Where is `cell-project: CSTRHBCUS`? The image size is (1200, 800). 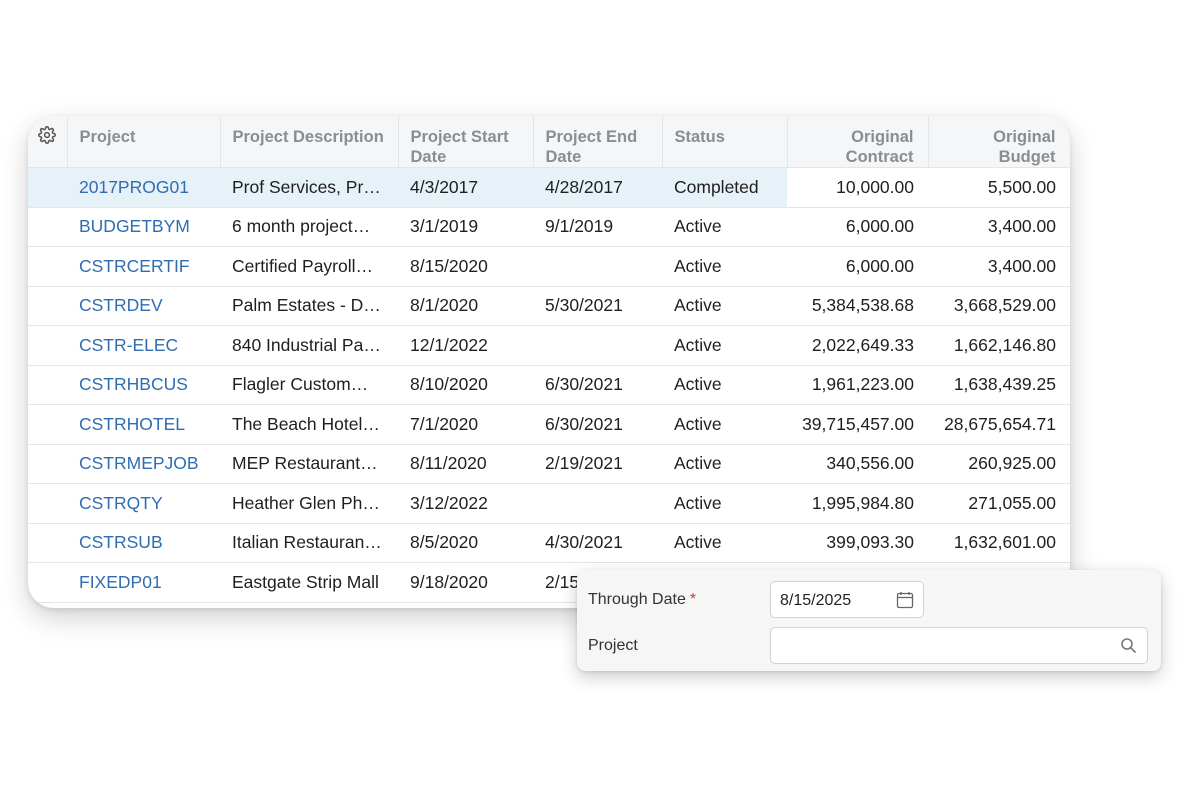
cell-project: CSTRHBCUS is located at coordinates (143, 385).